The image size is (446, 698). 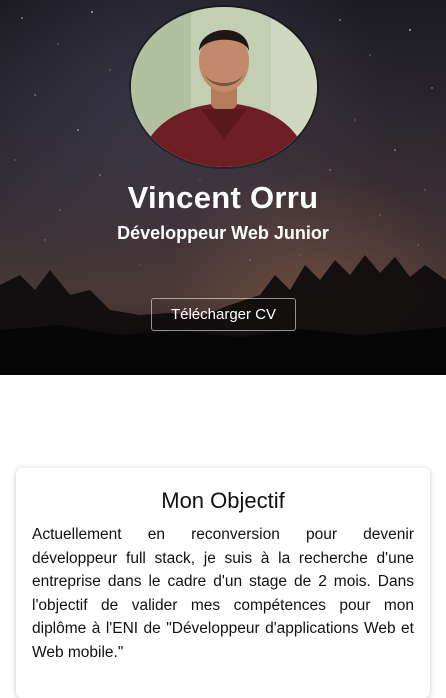 What do you see at coordinates (223, 233) in the screenshot?
I see `profile-role: Développeur Web Junior` at bounding box center [223, 233].